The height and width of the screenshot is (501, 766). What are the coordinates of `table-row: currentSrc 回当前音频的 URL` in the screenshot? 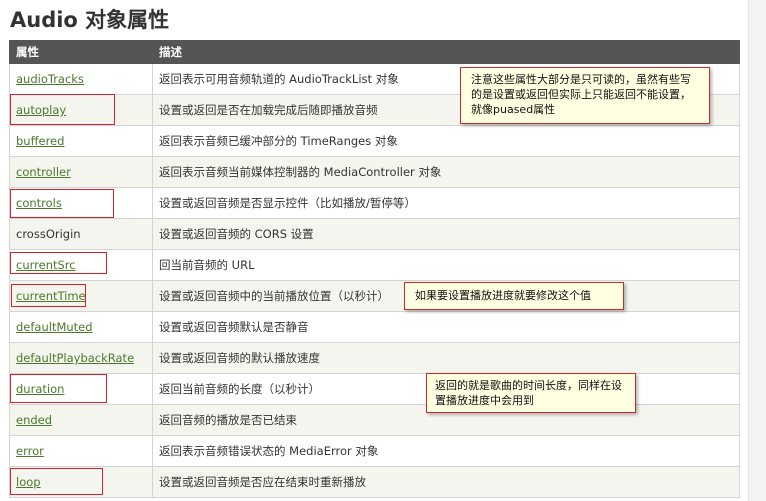 It's located at (374, 265).